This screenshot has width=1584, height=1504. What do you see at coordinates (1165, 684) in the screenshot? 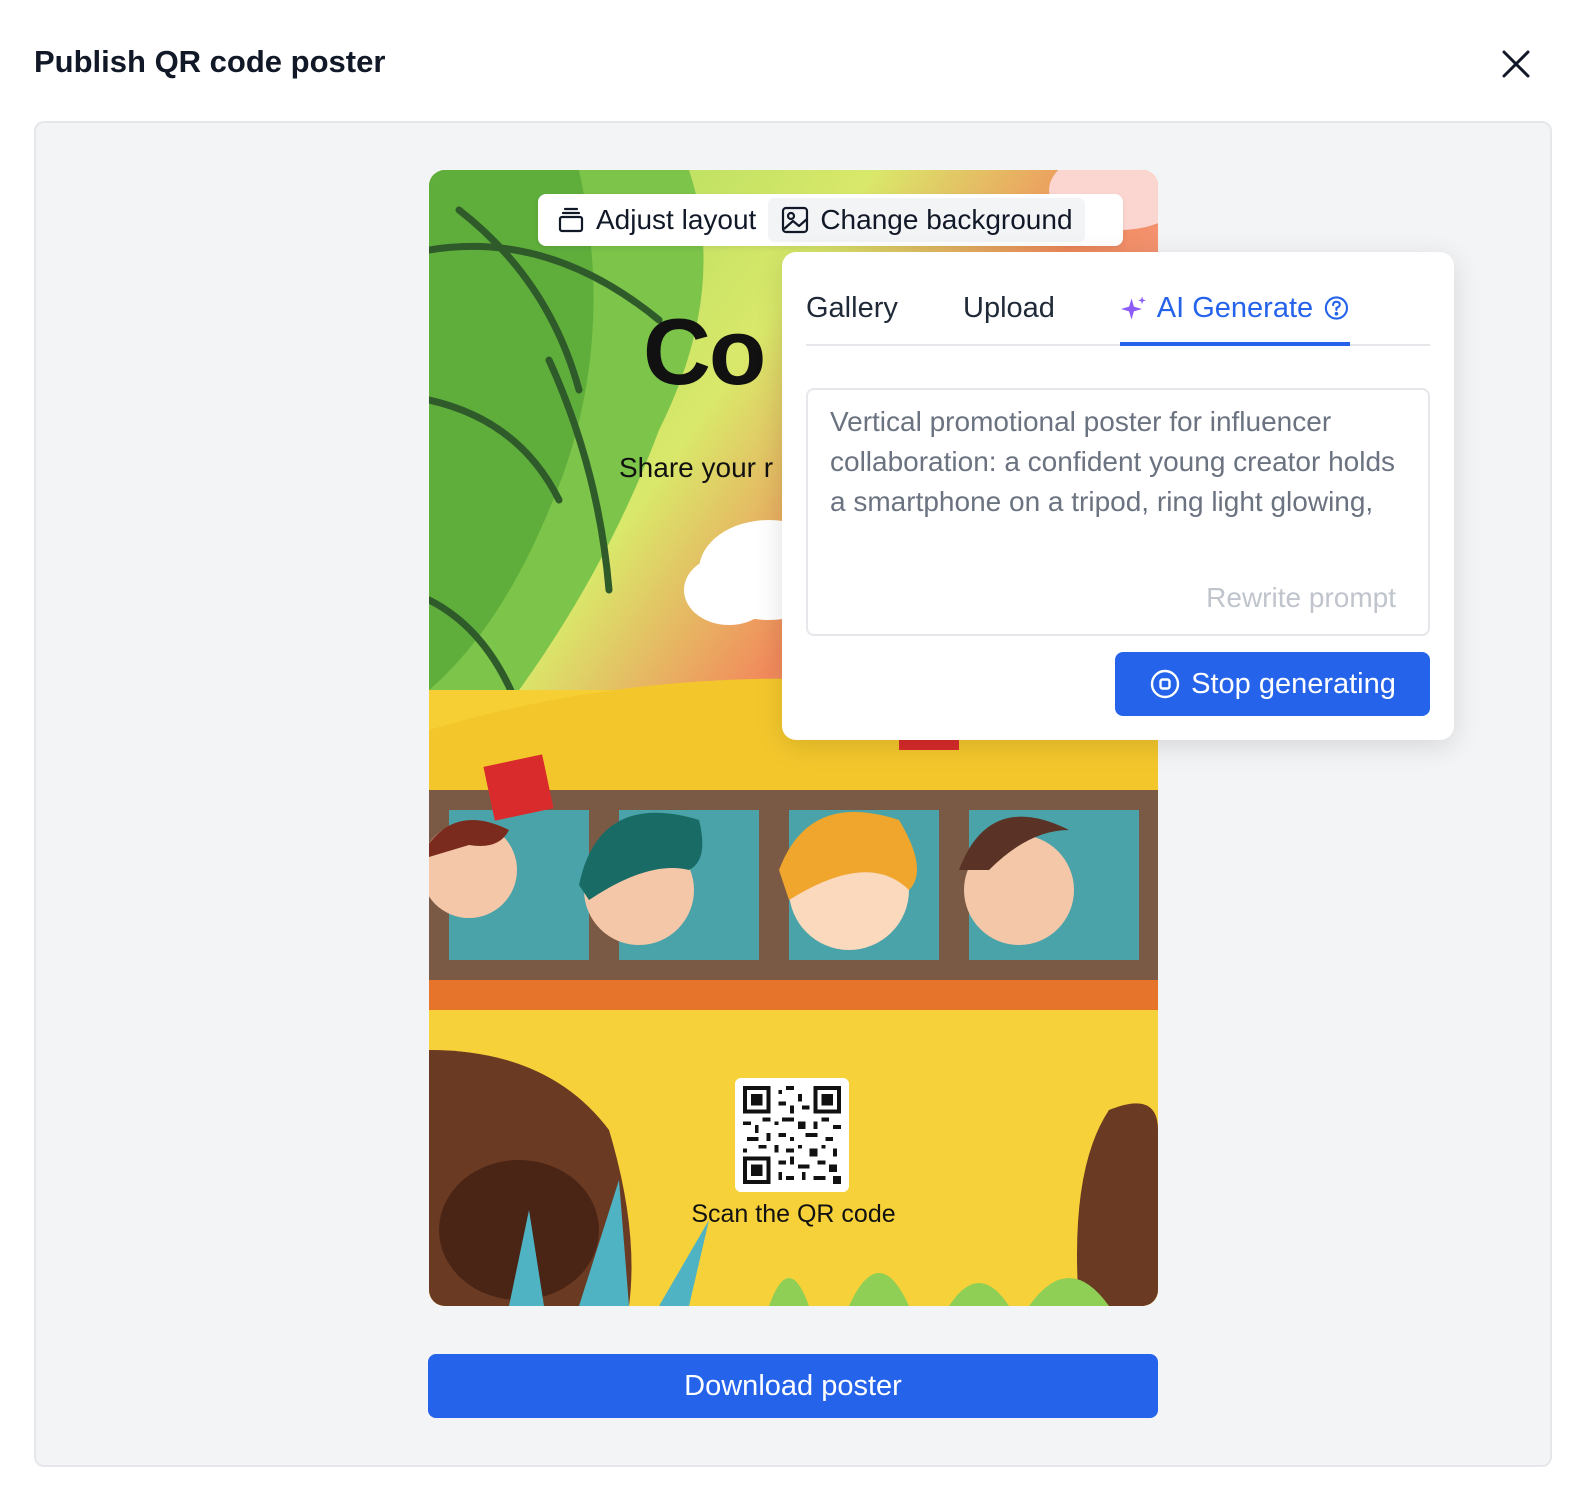
I see `stop-circle-icon` at bounding box center [1165, 684].